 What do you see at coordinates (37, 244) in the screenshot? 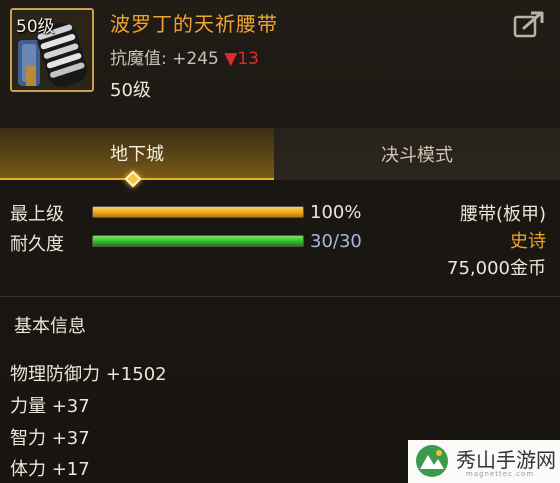
I see `durability-label: 耐久度` at bounding box center [37, 244].